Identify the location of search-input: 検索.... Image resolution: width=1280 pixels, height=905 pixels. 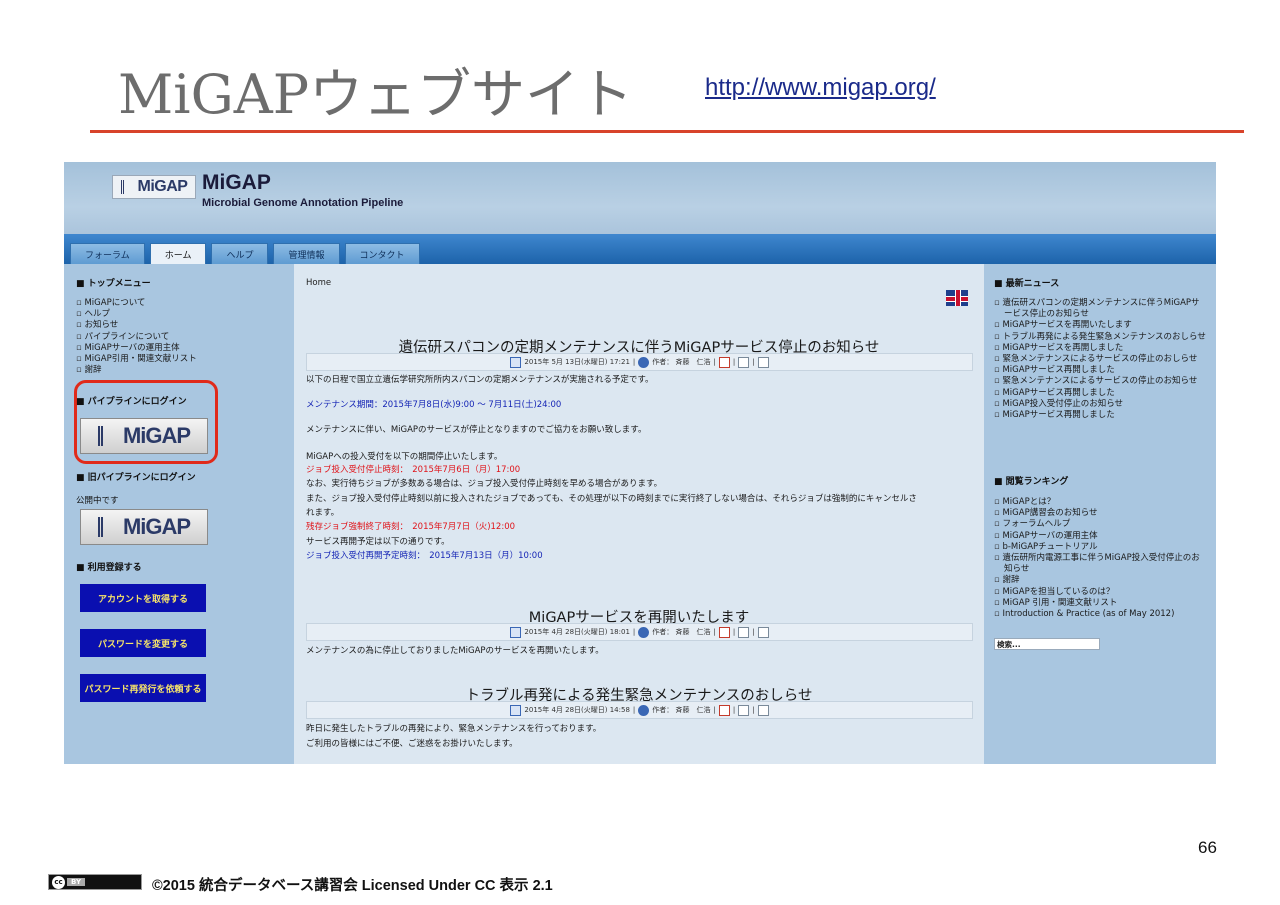
(1047, 644).